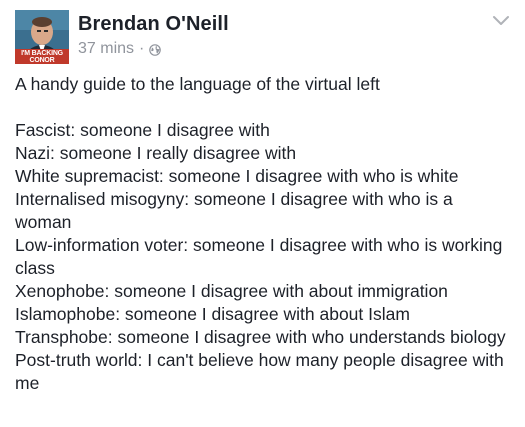 The image size is (525, 427). I want to click on globe-icon, so click(155, 49).